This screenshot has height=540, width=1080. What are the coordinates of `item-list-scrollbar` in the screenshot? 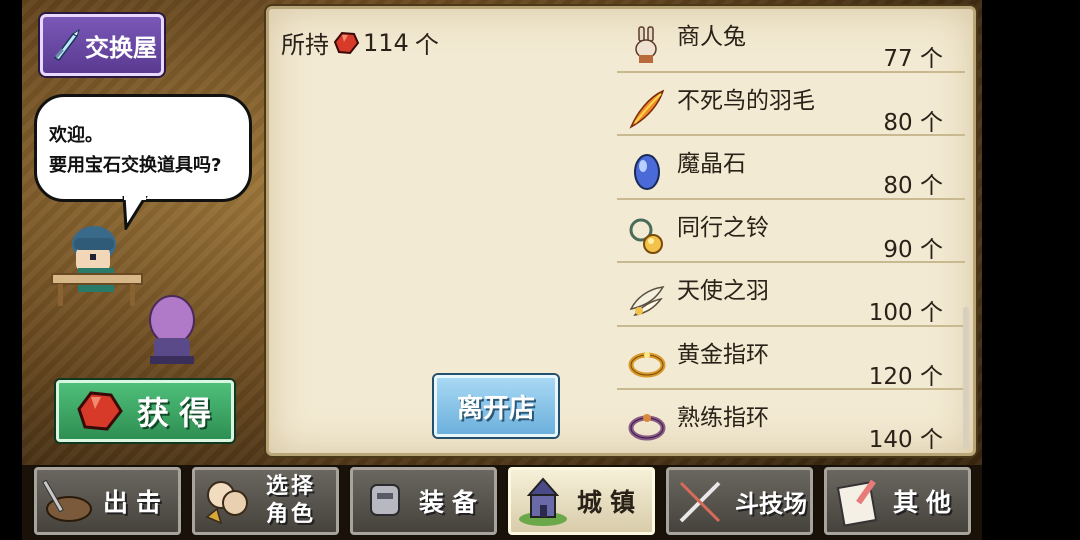 It's located at (966, 378).